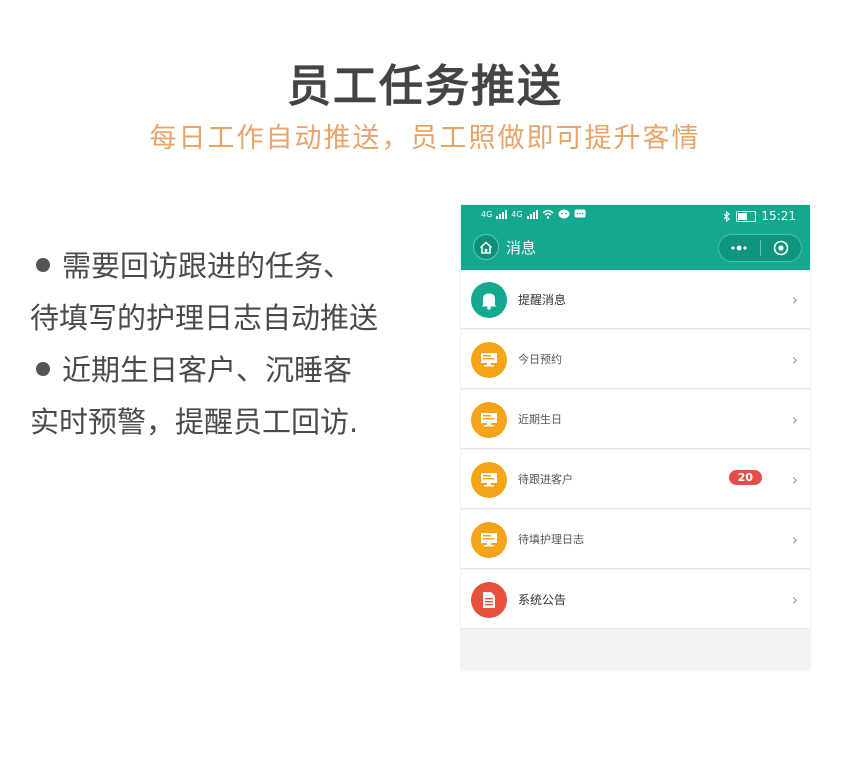 This screenshot has height=760, width=850. Describe the element at coordinates (487, 214) in the screenshot. I see `network-label-1: 4G` at that location.